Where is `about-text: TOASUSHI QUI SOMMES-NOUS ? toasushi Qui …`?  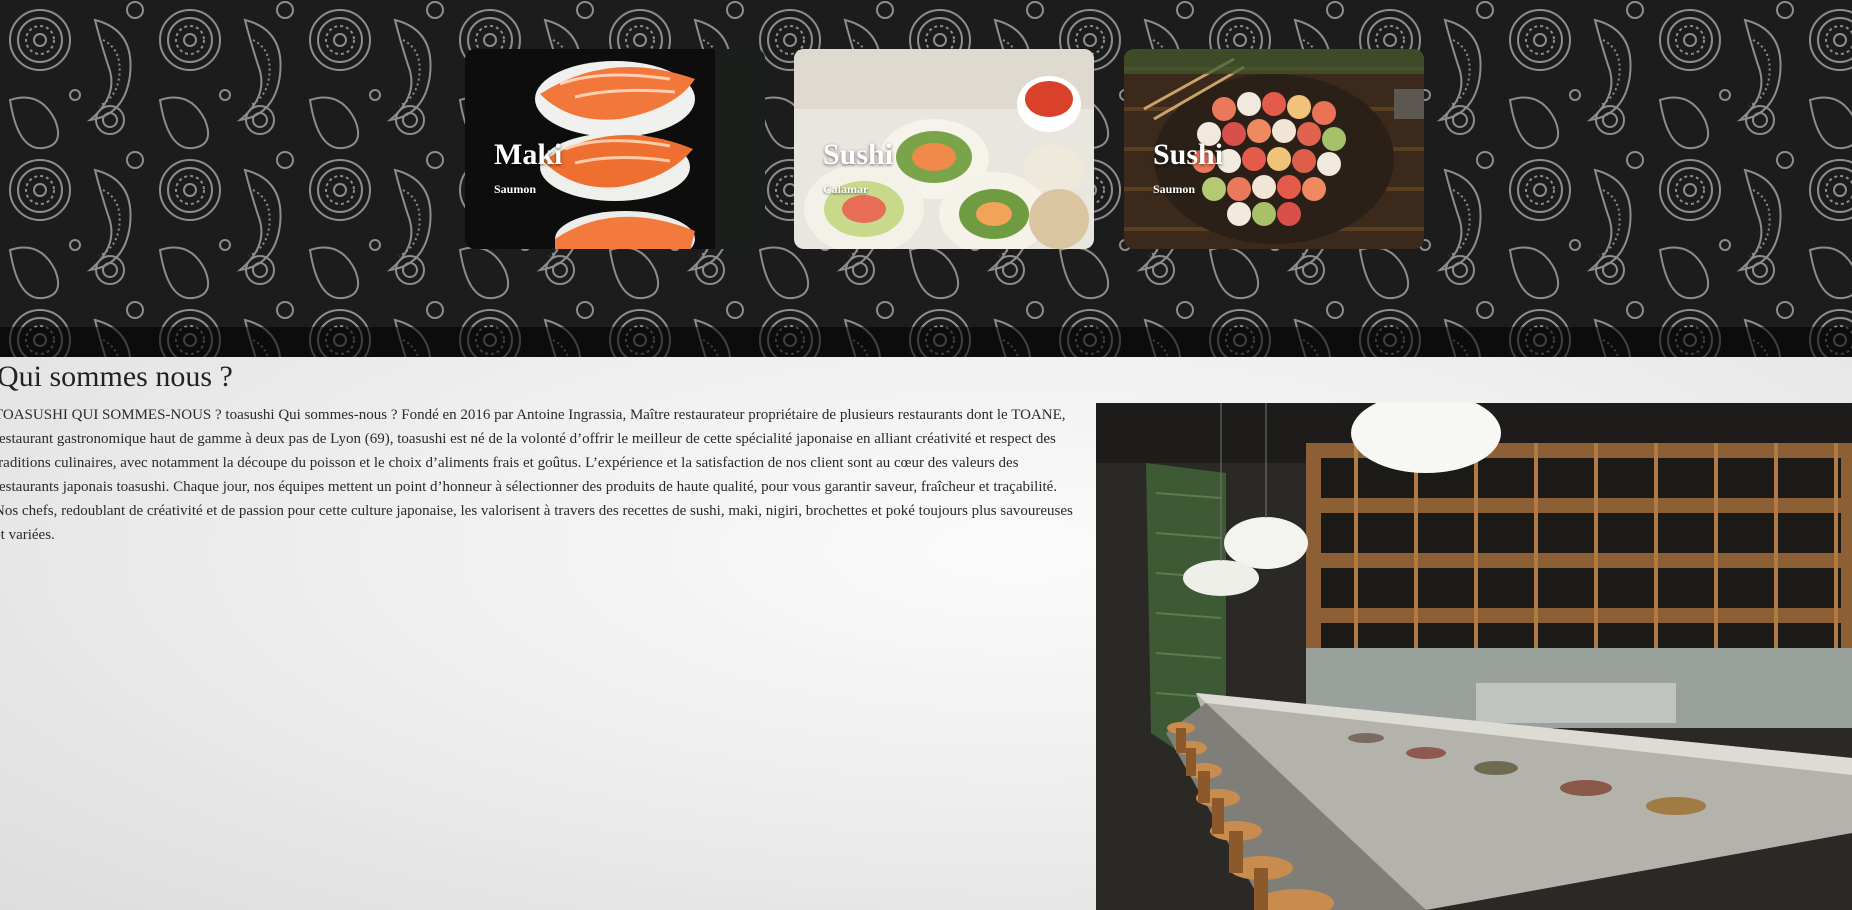
about-text: TOASUSHI QUI SOMMES-NOUS ? toasushi Qui … is located at coordinates (536, 475).